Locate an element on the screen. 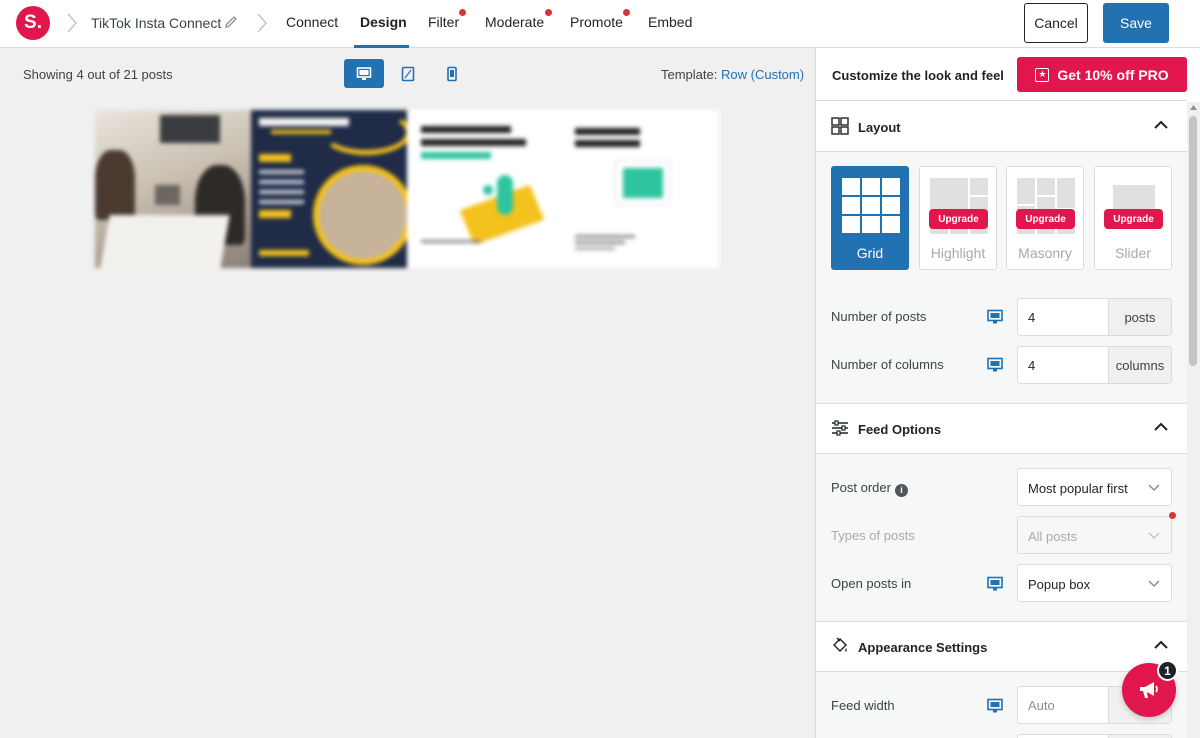 This screenshot has width=1200, height=738. layout-option-grid: Grid is located at coordinates (870, 218).